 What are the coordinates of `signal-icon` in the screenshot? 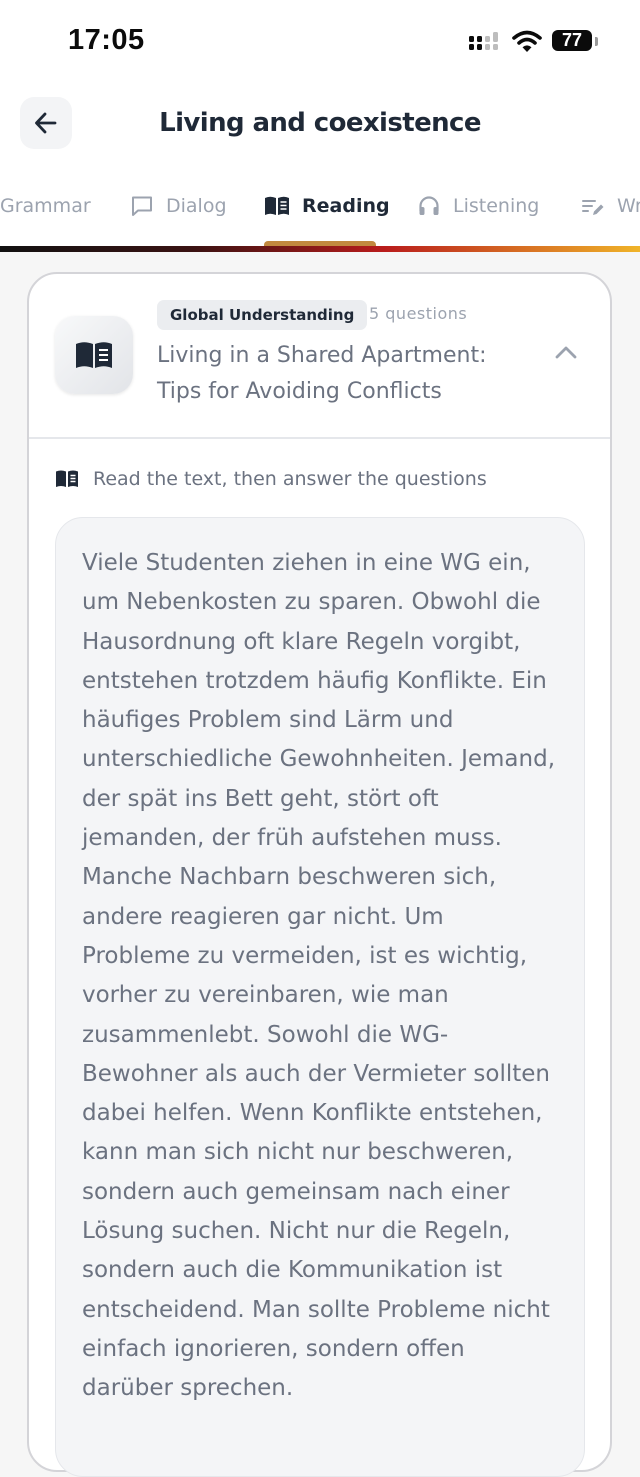 It's located at (483, 41).